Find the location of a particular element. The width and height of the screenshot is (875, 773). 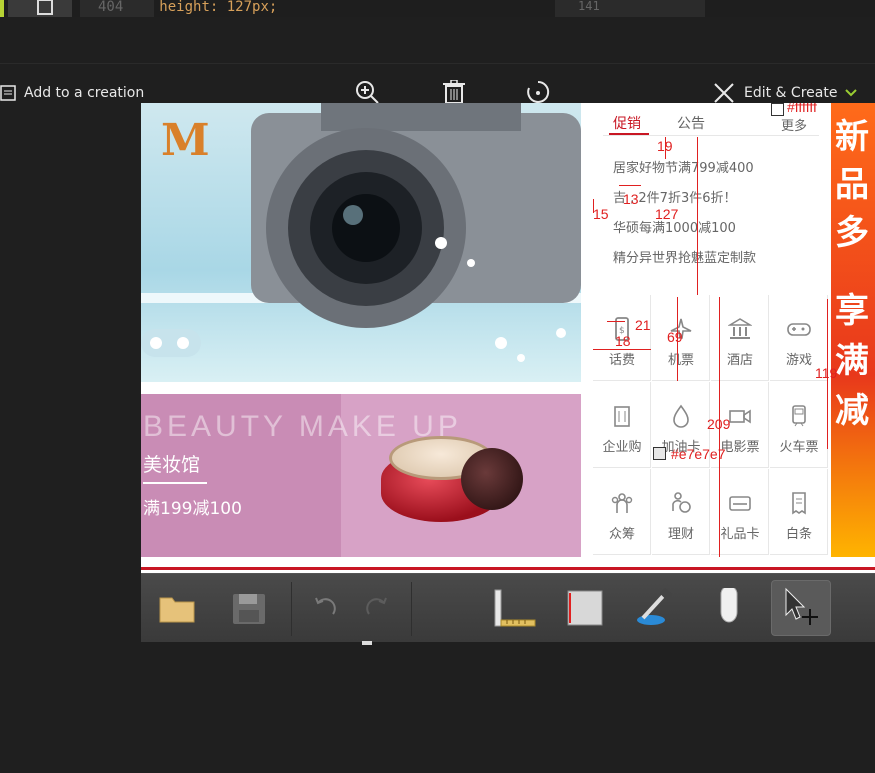

grid-item-train: 火车票 is located at coordinates (799, 425).